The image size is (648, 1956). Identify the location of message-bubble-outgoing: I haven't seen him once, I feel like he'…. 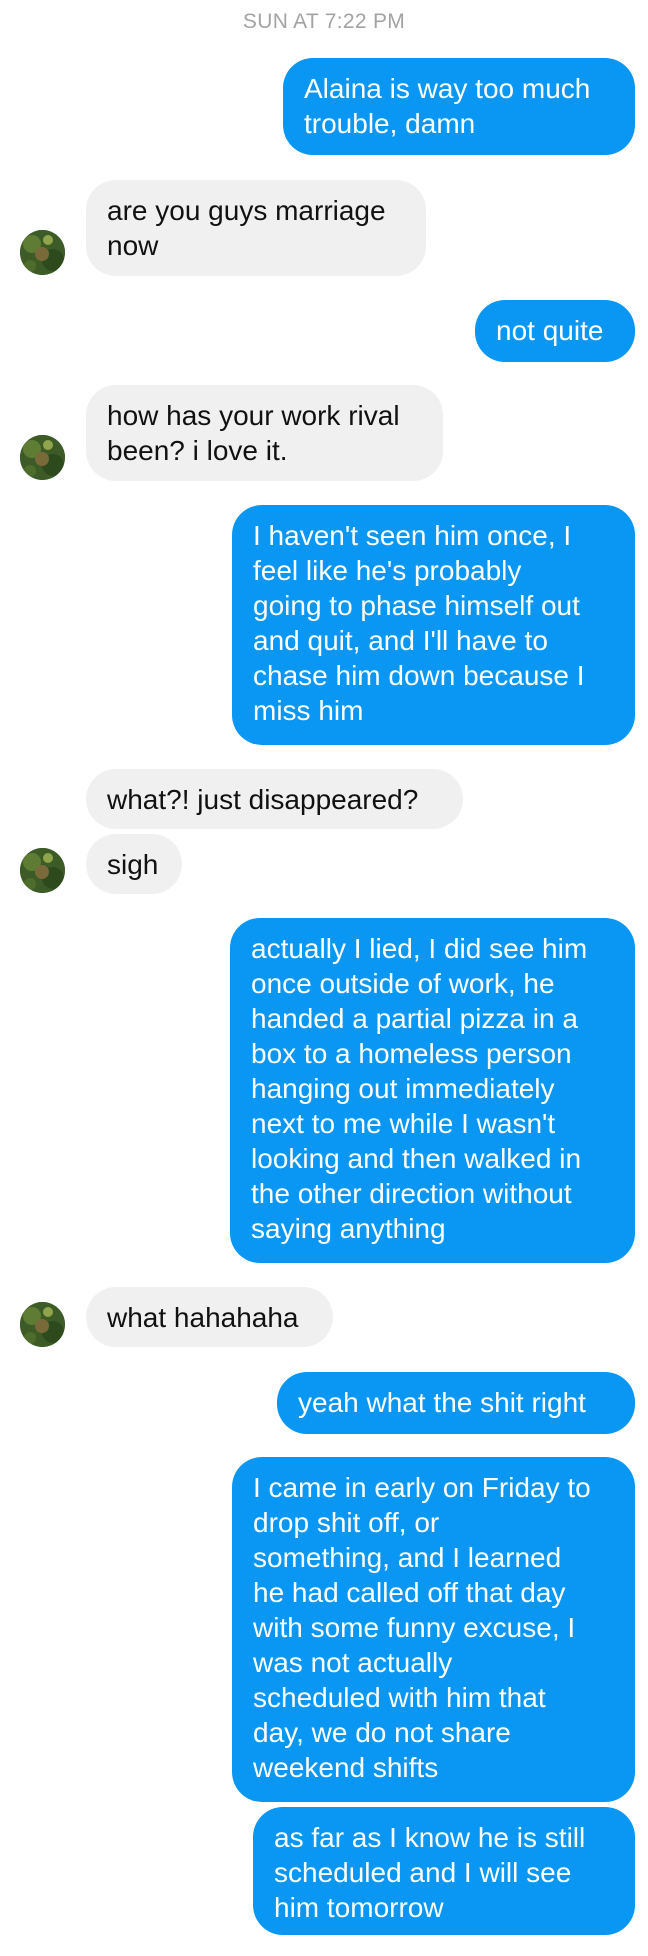
(433, 625).